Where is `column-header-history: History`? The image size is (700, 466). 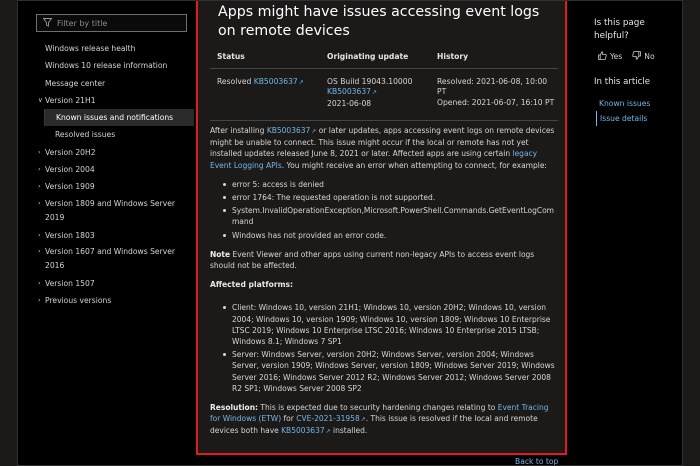
column-header-history: History is located at coordinates (494, 57).